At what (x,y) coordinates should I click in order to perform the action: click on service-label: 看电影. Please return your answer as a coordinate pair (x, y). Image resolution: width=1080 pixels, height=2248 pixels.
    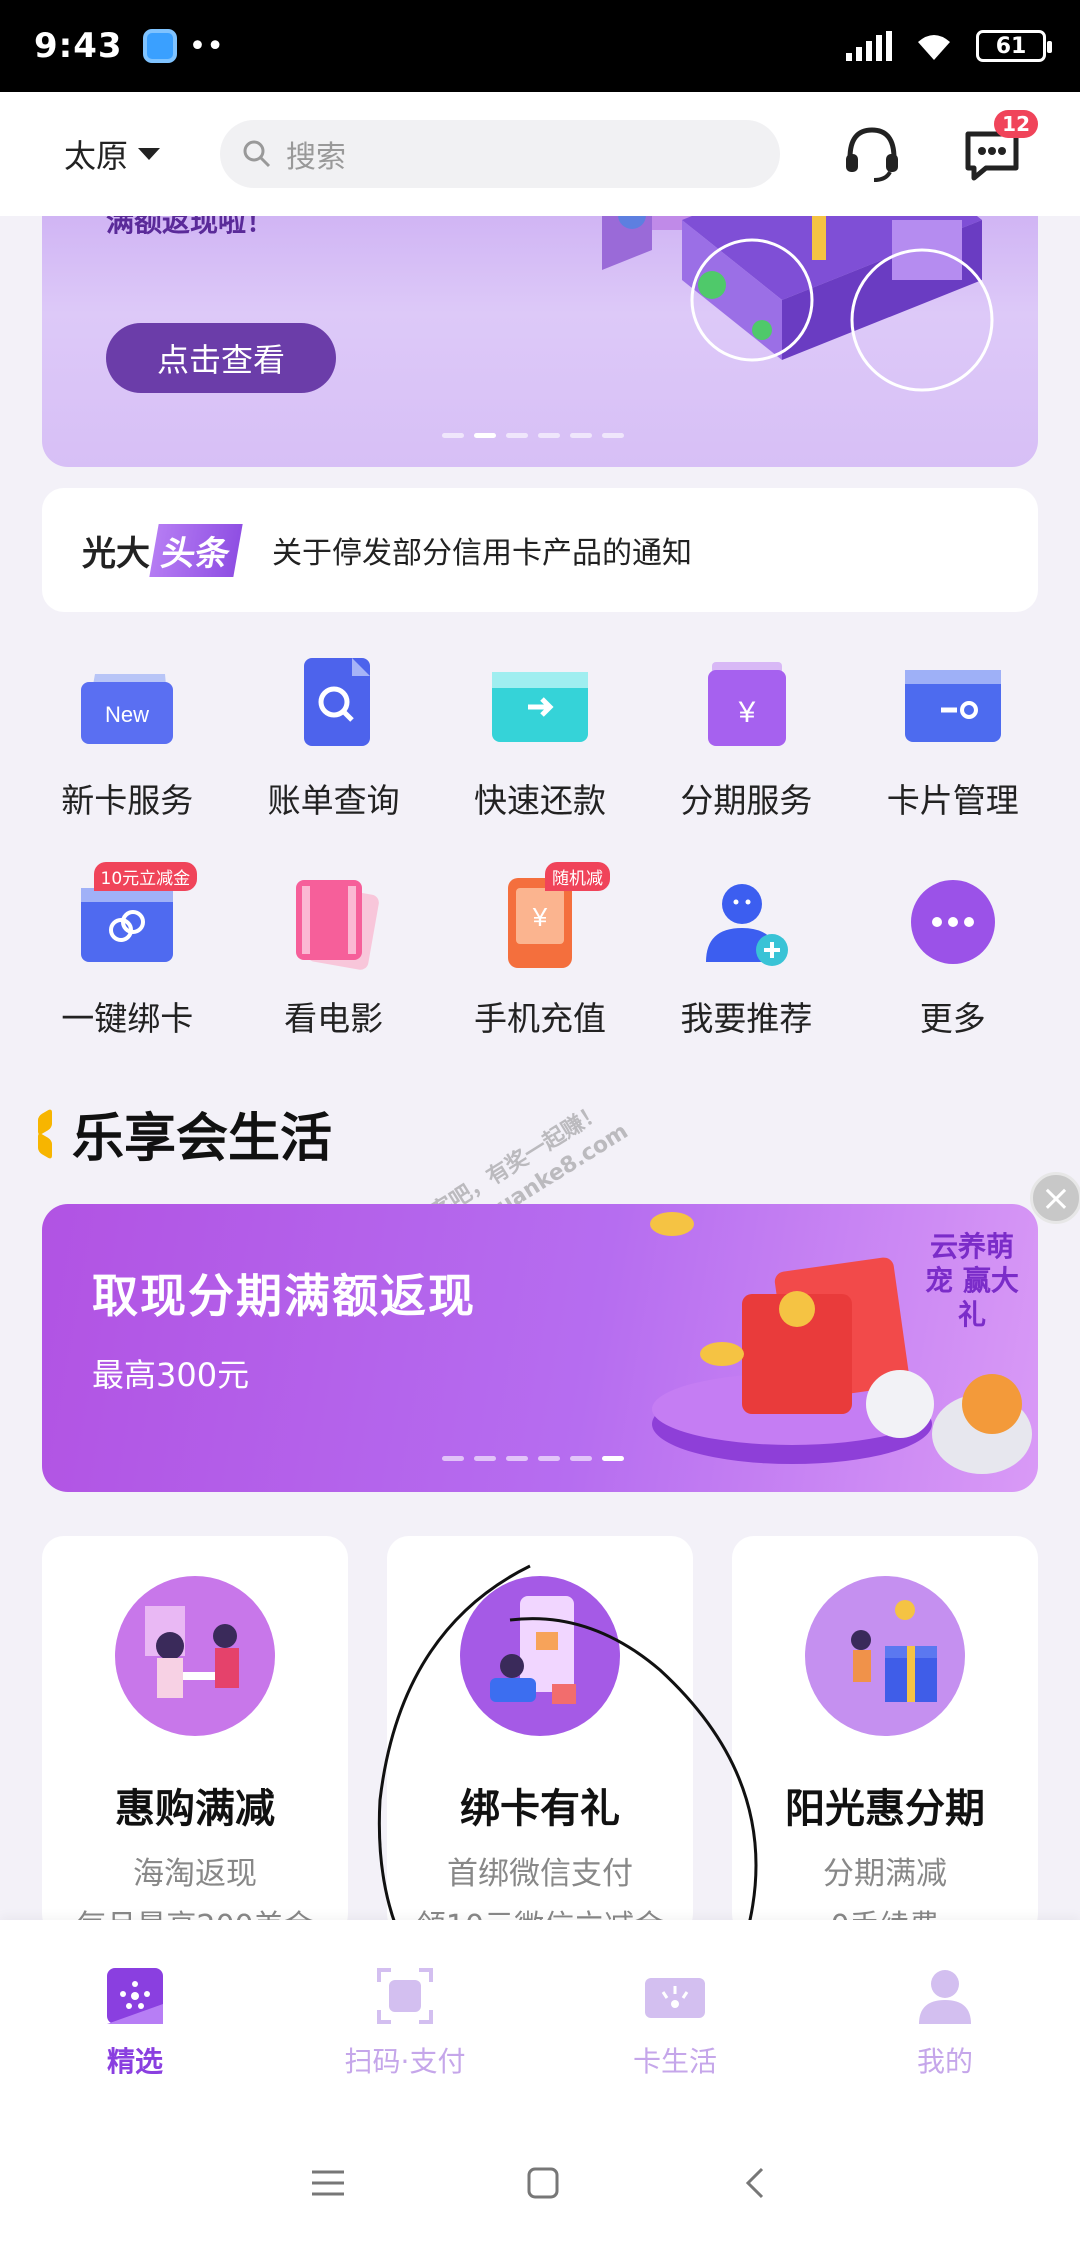
    Looking at the image, I should click on (334, 1018).